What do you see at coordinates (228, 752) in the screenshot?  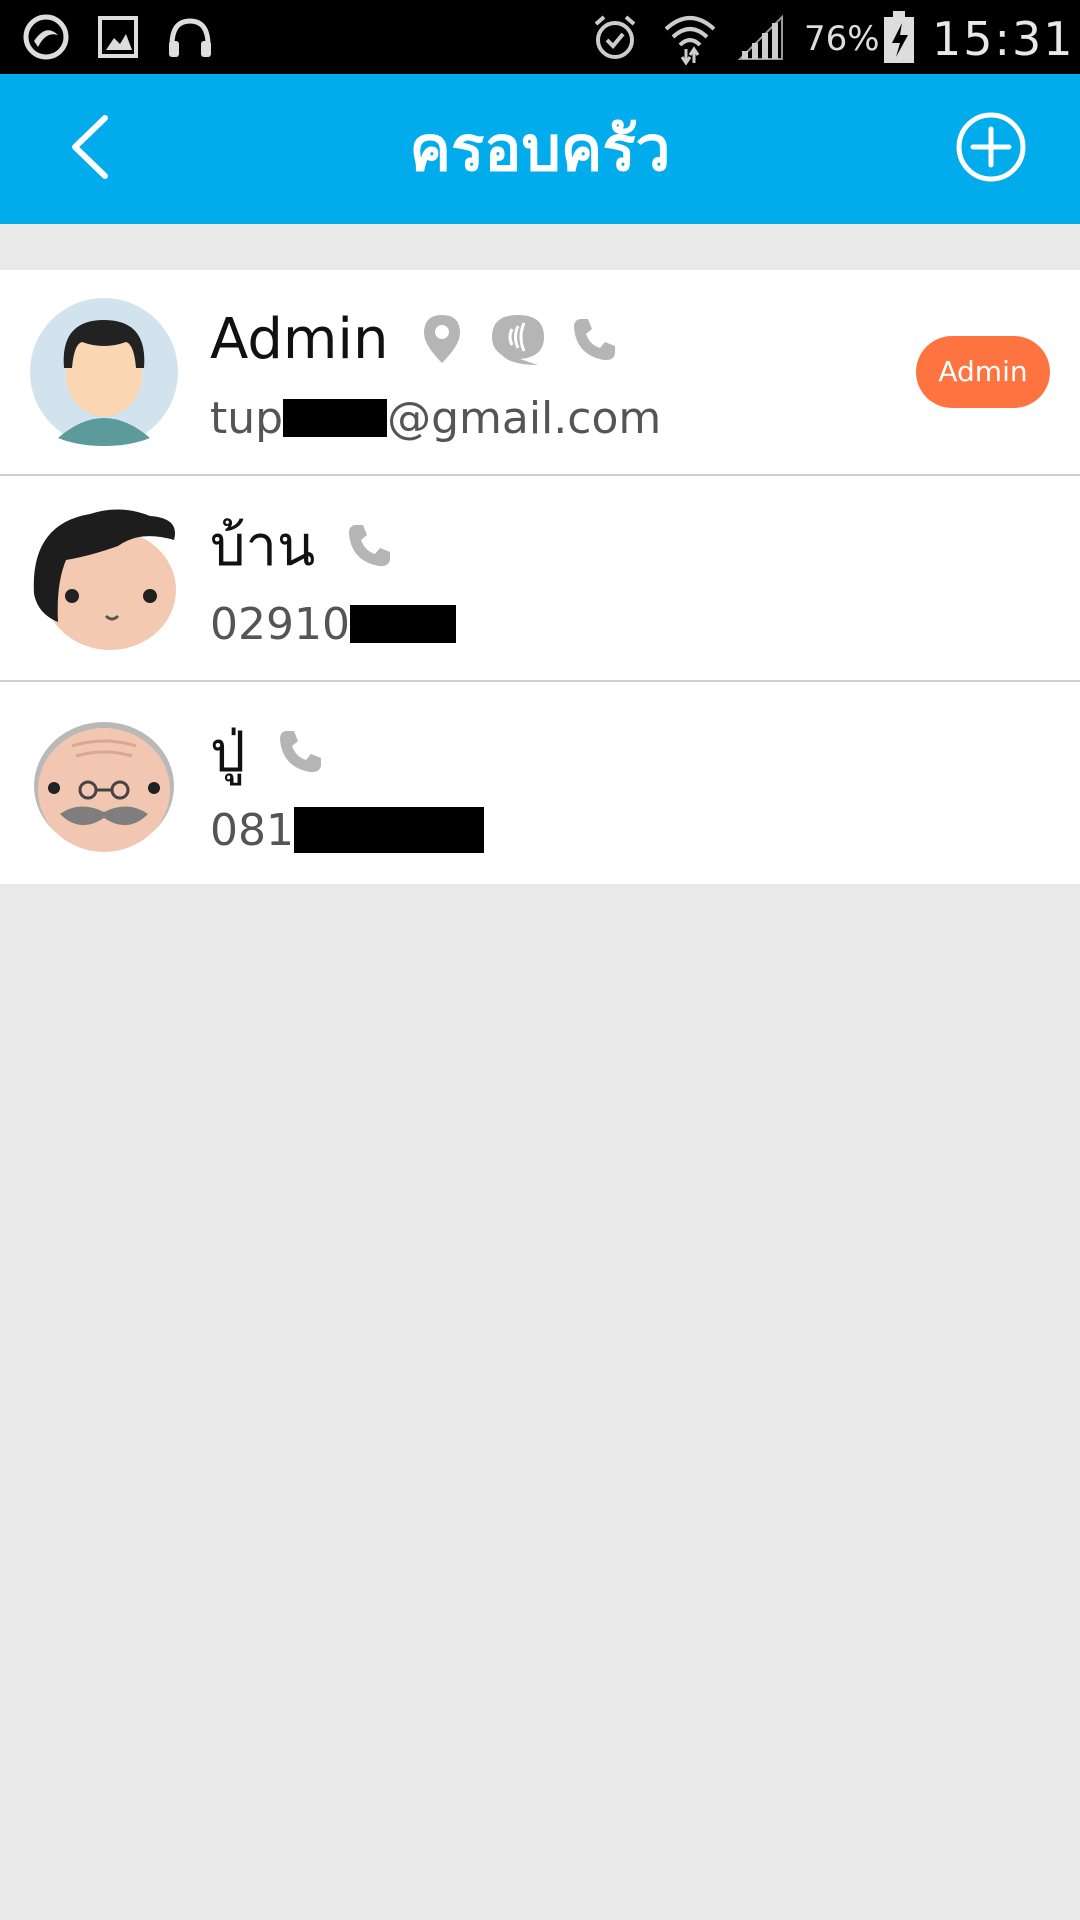 I see `member-name: ปู่` at bounding box center [228, 752].